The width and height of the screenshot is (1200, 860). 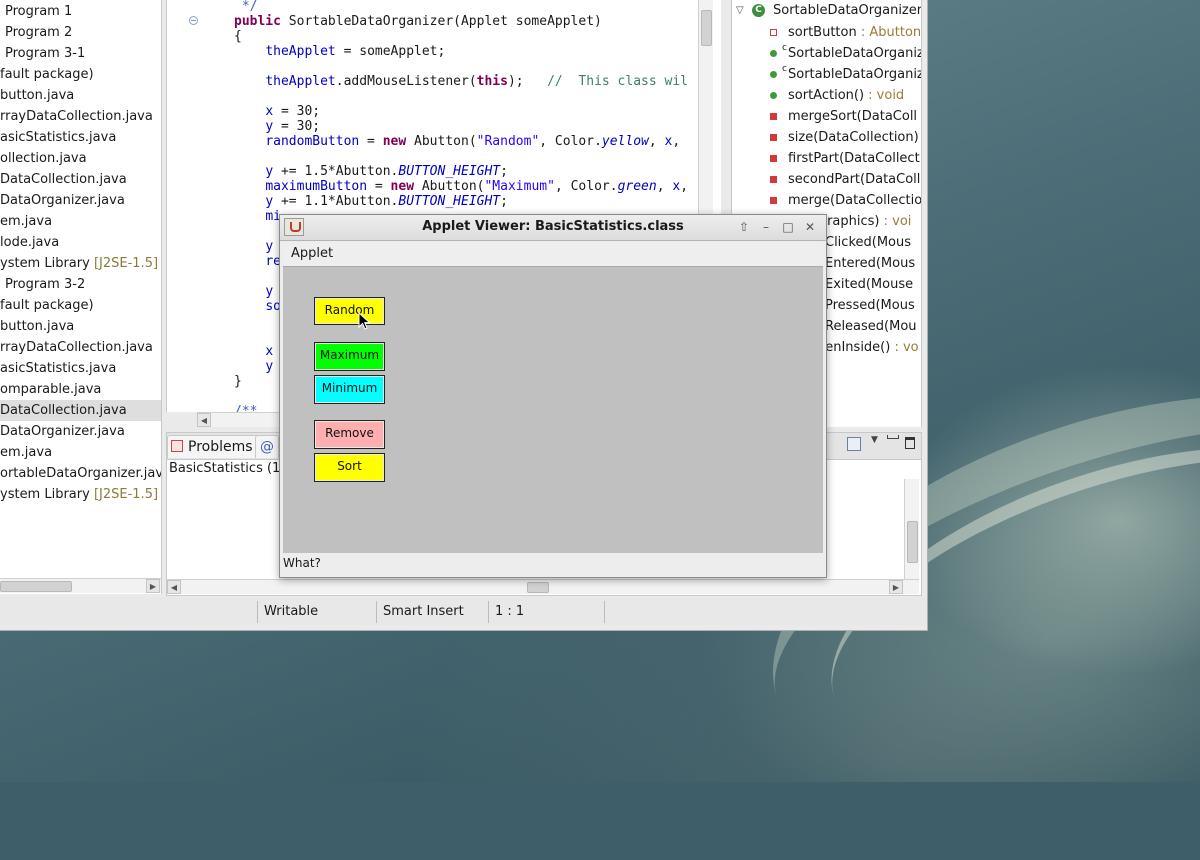 I want to click on package-explorer-item-label: em.java, so click(x=26, y=221).